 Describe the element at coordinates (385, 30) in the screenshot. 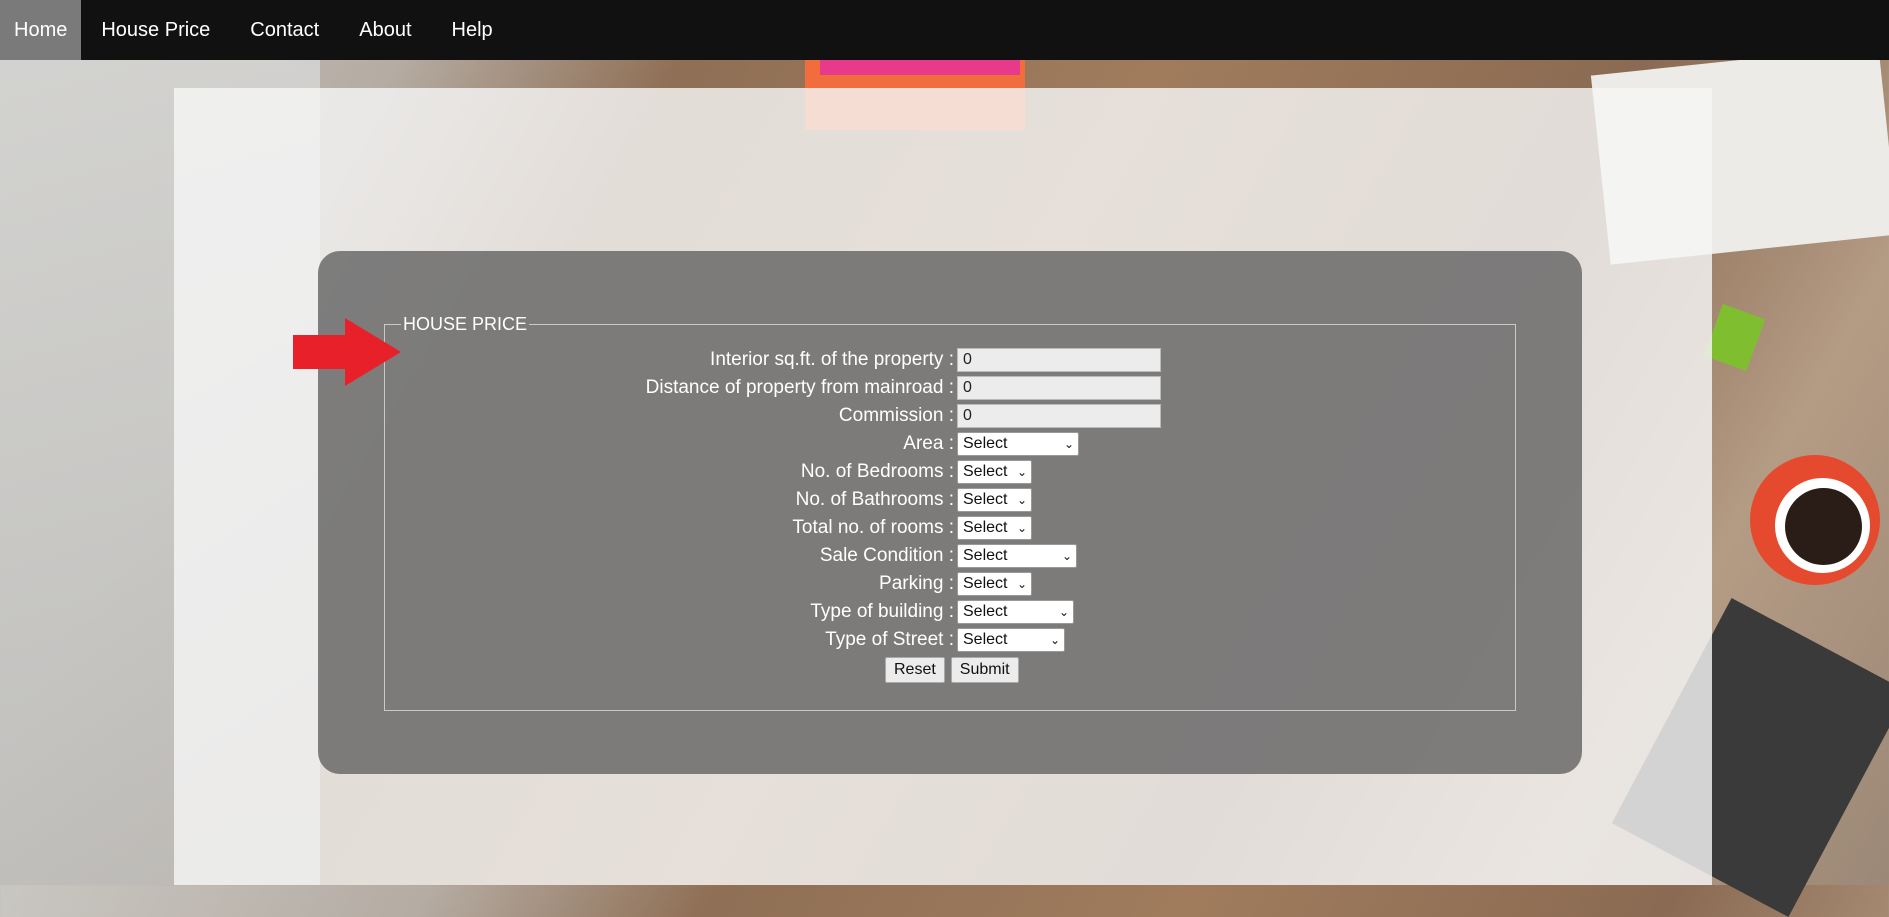

I see `nav-about: About` at that location.